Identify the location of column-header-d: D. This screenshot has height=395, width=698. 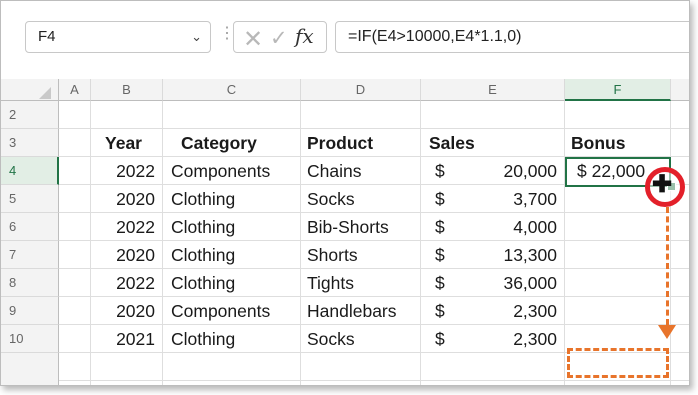
(361, 90).